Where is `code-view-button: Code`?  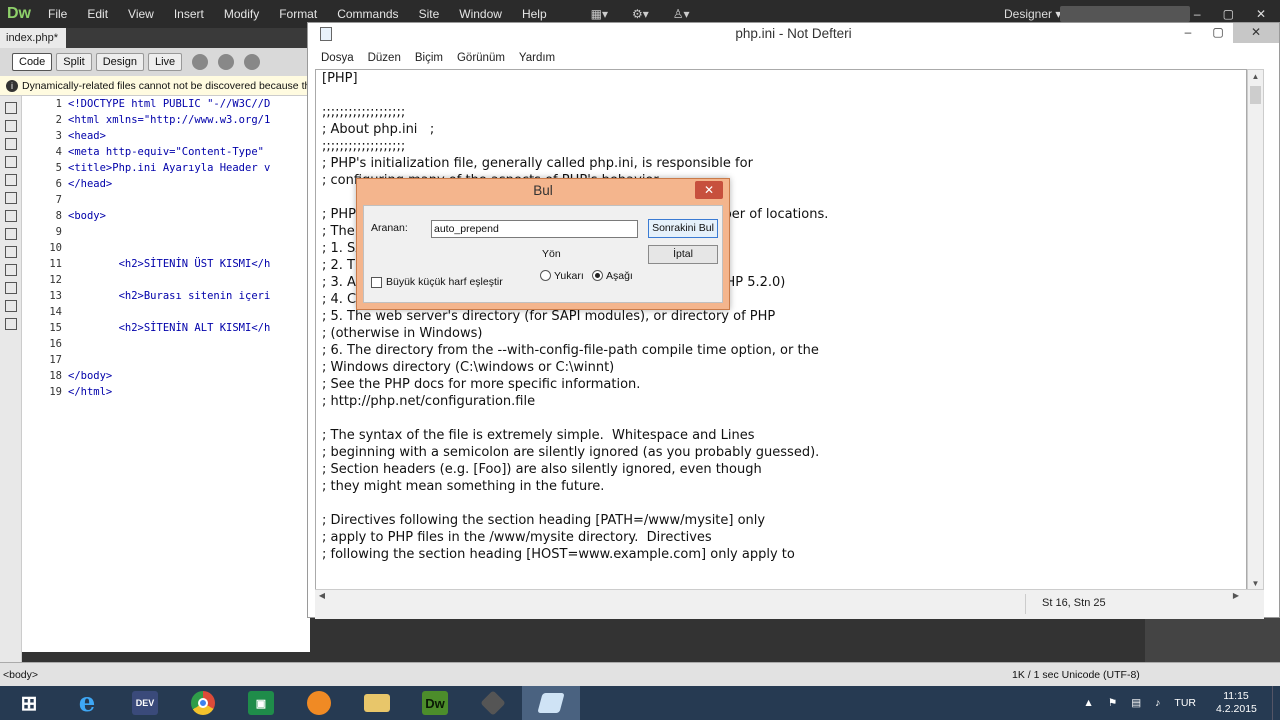 code-view-button: Code is located at coordinates (32, 62).